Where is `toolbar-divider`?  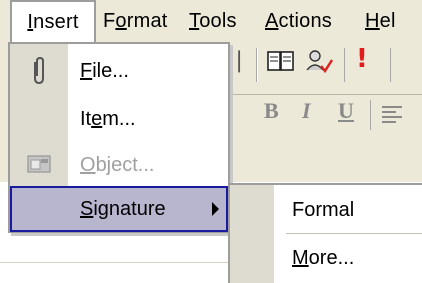 toolbar-divider is located at coordinates (326, 94).